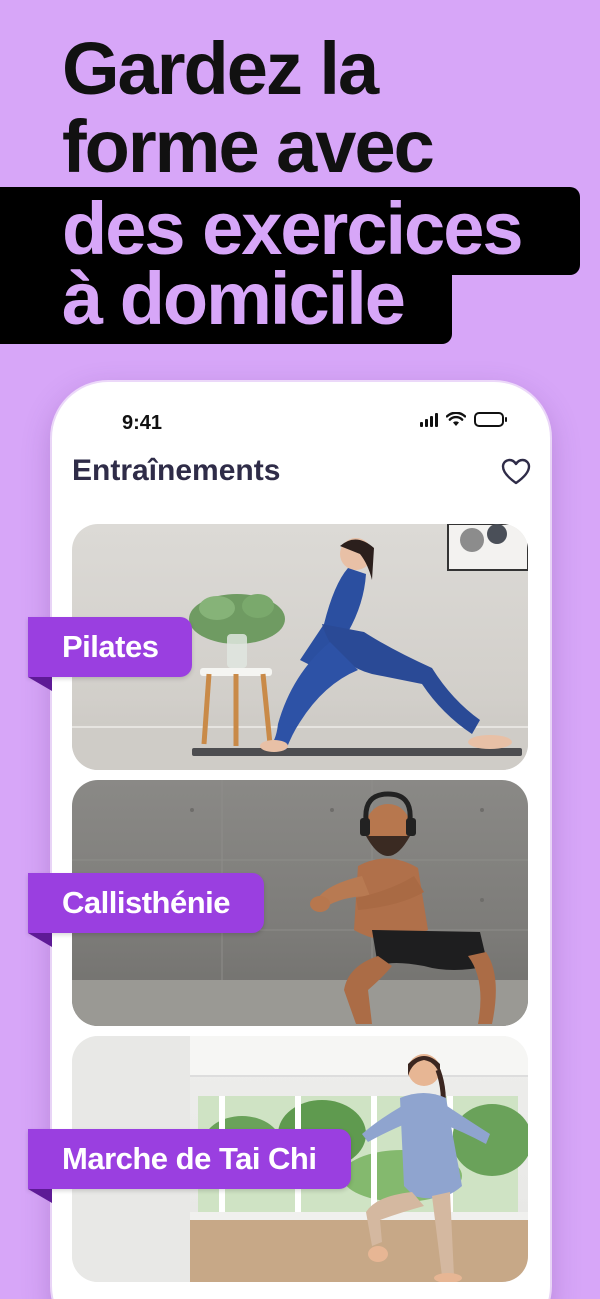 Image resolution: width=600 pixels, height=1299 pixels. Describe the element at coordinates (429, 419) in the screenshot. I see `cellular-signal-icon` at that location.